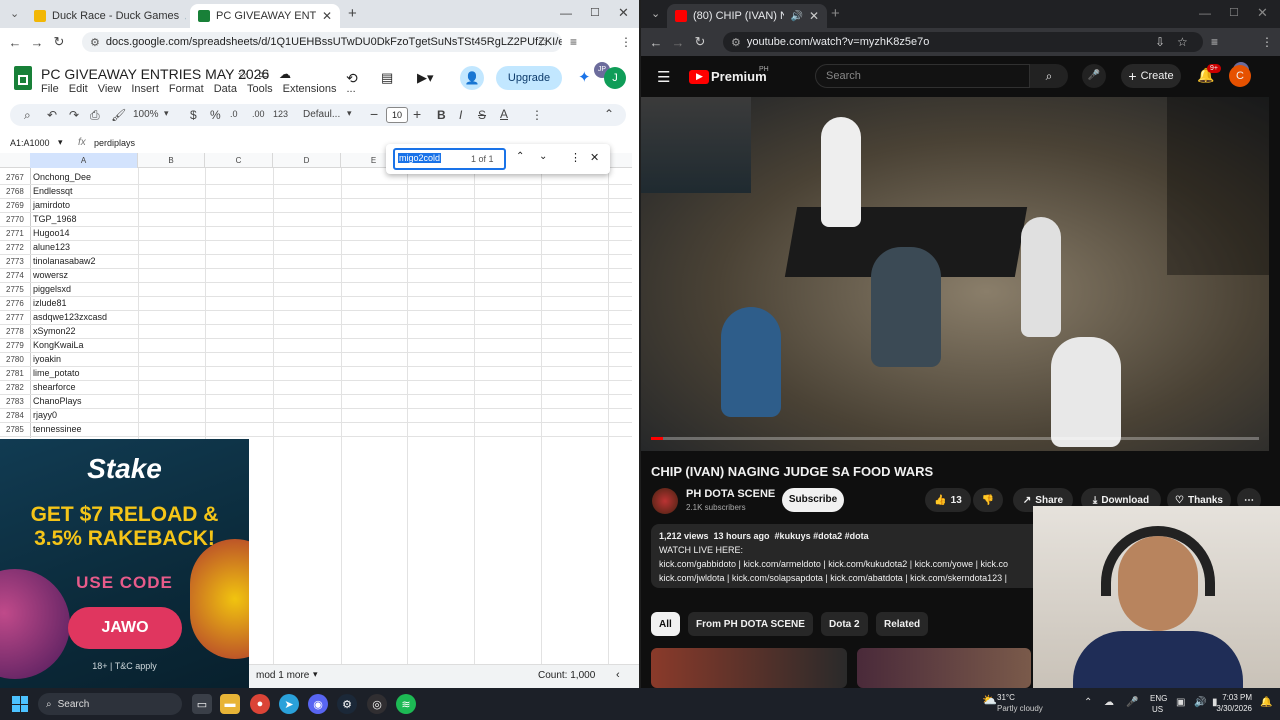  Describe the element at coordinates (171, 160) in the screenshot. I see `column-header-b: B` at that location.